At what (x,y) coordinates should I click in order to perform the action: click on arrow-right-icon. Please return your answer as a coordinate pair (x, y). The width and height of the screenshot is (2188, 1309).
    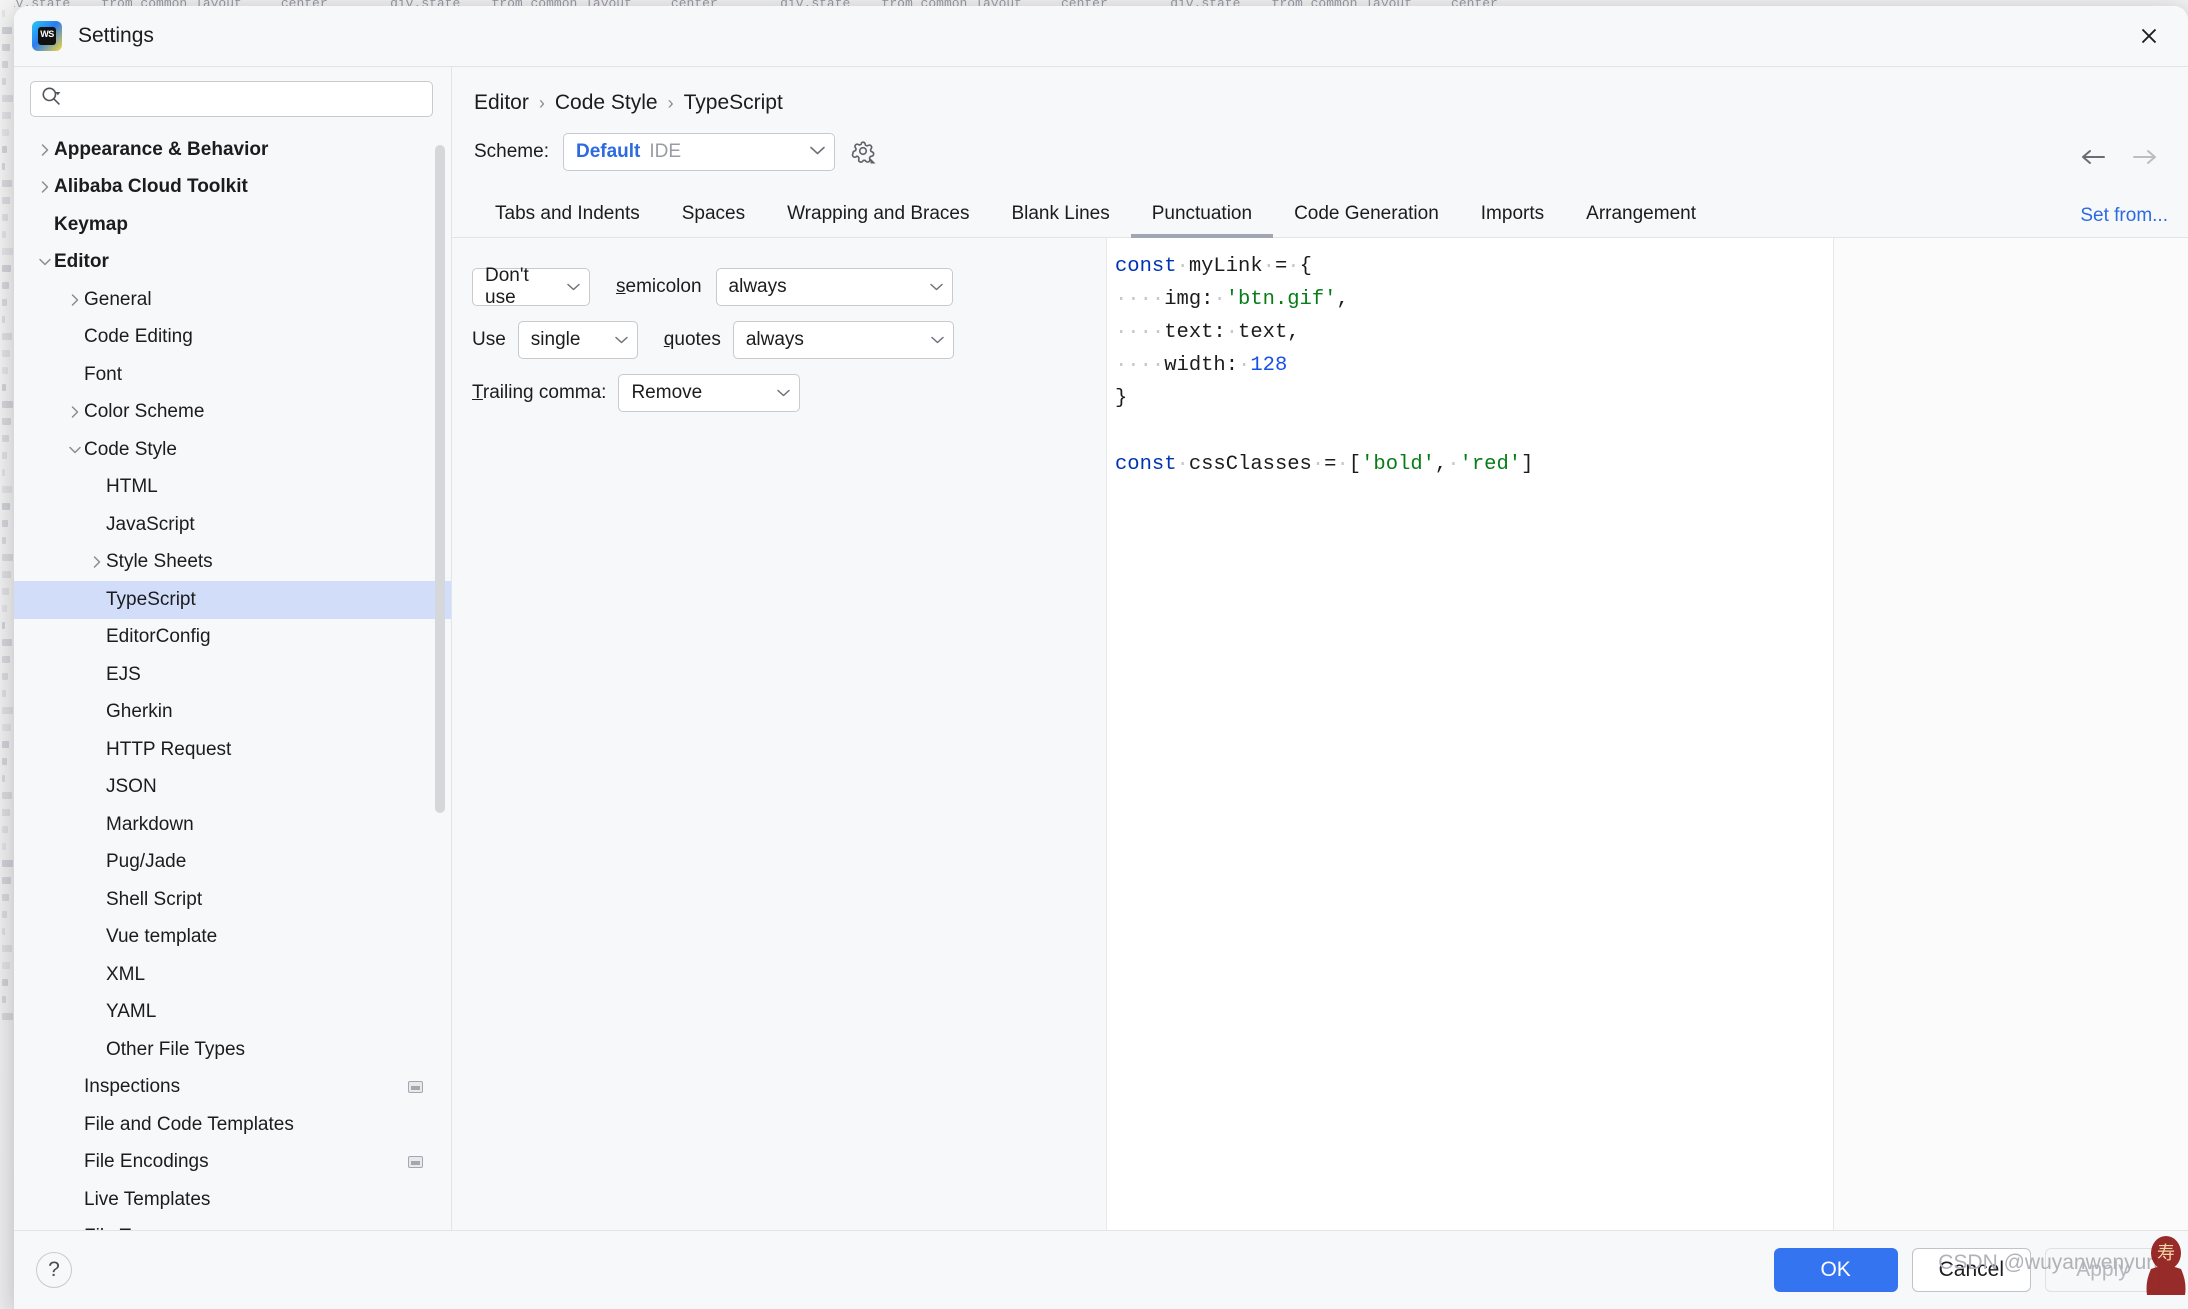
    Looking at the image, I should click on (2145, 159).